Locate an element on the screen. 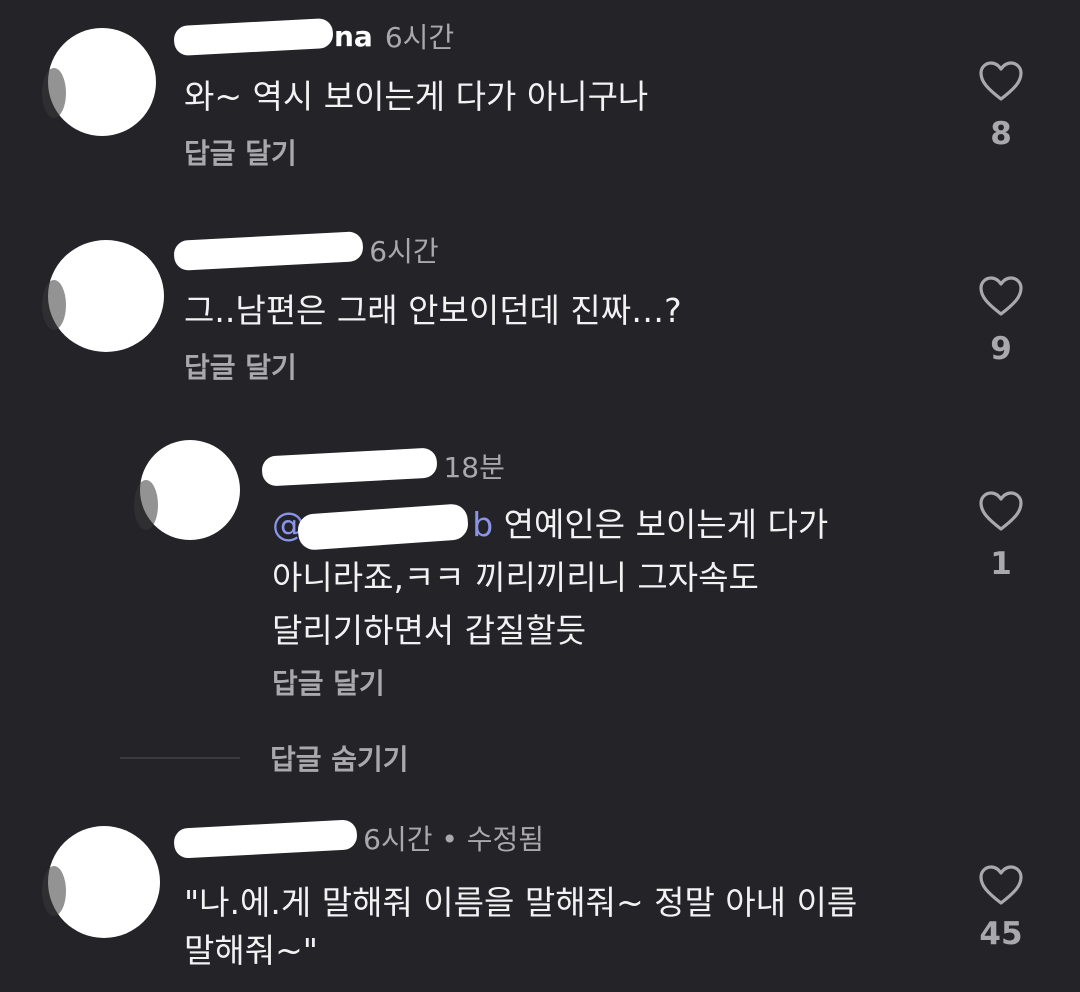  like-count: 9 is located at coordinates (1001, 349).